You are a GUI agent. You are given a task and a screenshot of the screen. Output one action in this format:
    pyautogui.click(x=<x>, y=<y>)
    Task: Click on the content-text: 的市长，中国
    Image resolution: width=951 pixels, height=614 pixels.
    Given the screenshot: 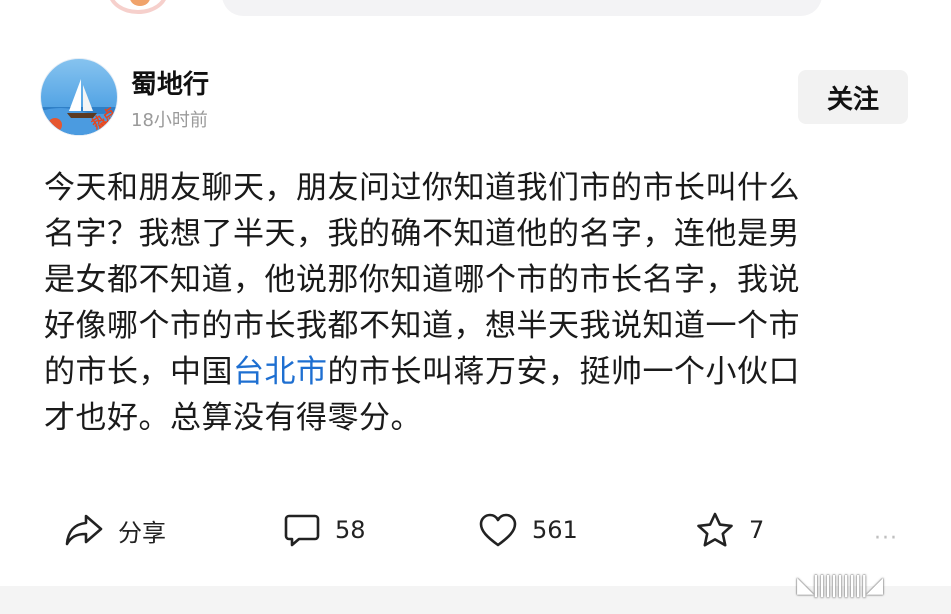 What is the action you would take?
    pyautogui.click(x=138, y=372)
    